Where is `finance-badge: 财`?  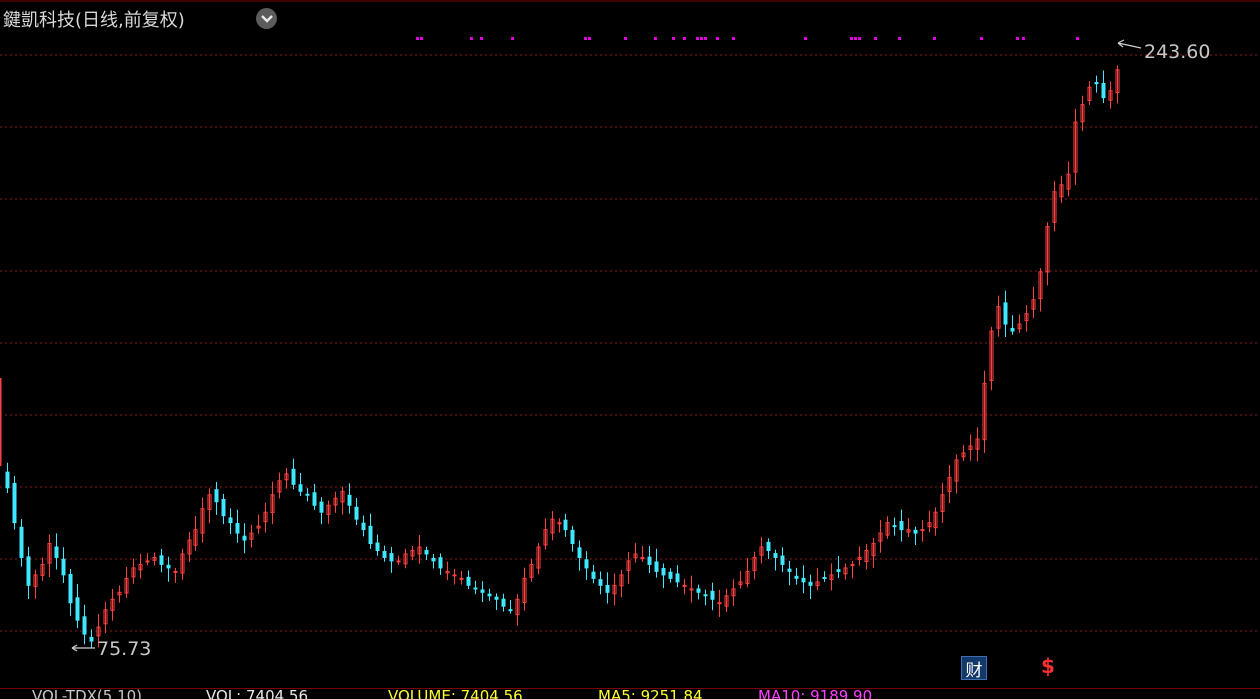
finance-badge: 财 is located at coordinates (974, 668).